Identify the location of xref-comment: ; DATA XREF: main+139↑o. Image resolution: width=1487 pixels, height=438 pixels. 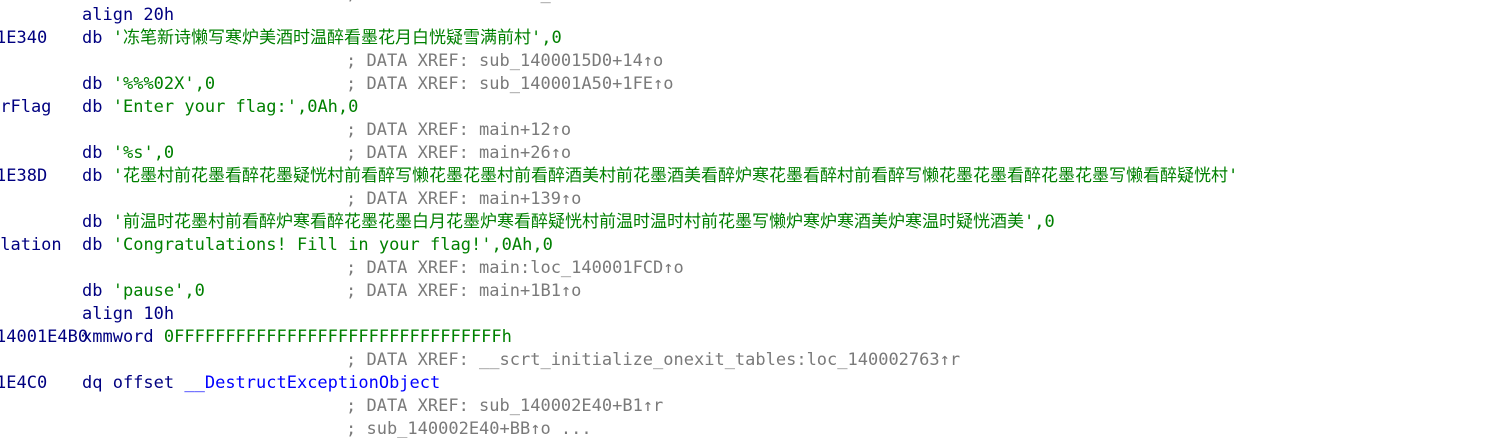
(463, 199).